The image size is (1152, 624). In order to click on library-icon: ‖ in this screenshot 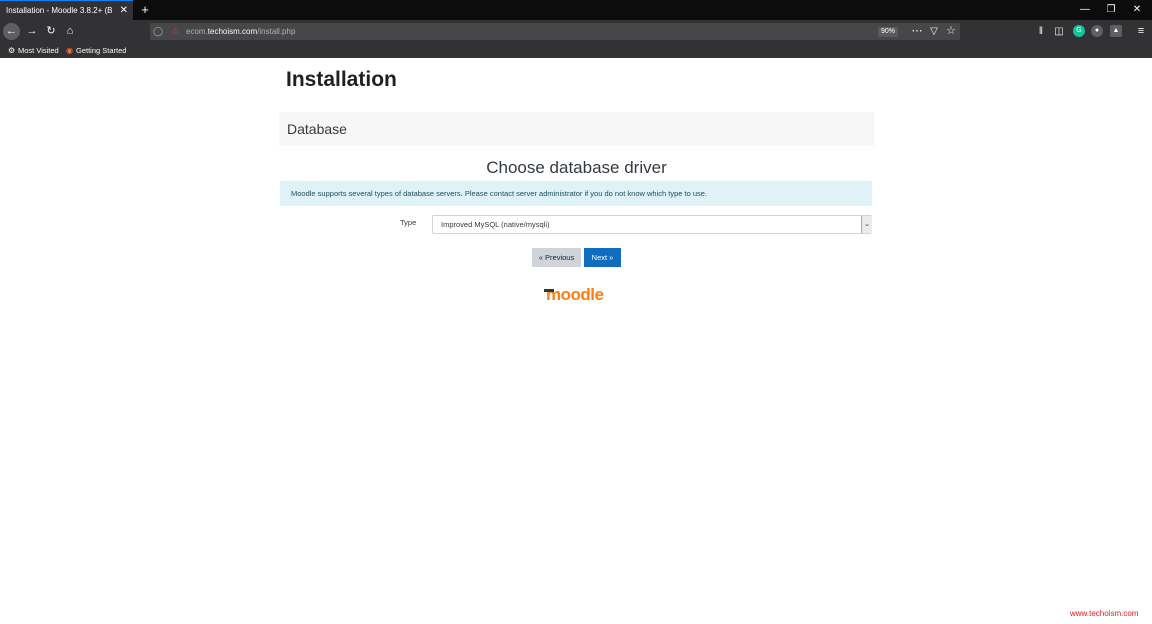, I will do `click(1041, 31)`.